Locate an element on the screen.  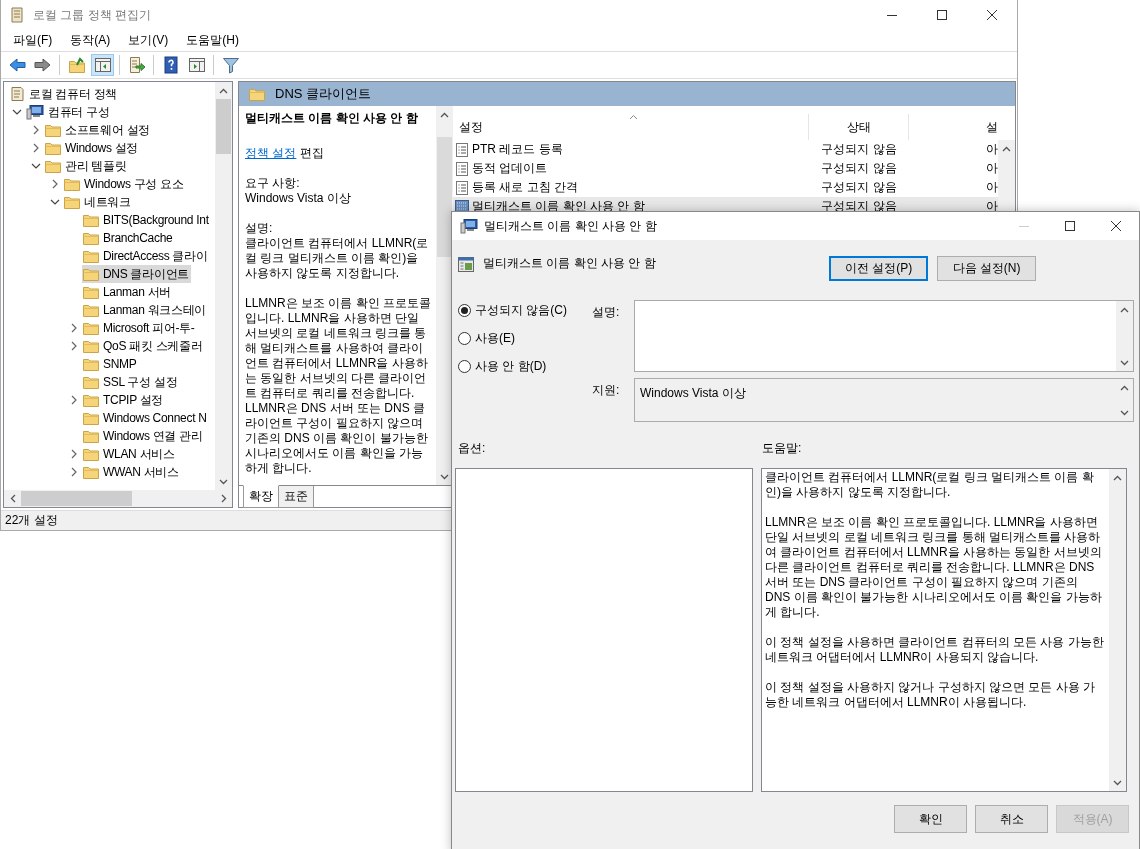
tree-pane-icon is located at coordinates (102, 65).